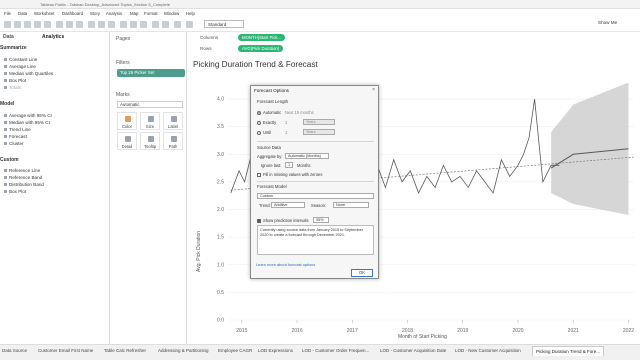 This screenshot has width=640, height=360. What do you see at coordinates (24, 184) in the screenshot?
I see `item-distribution-band: Distribution Band` at bounding box center [24, 184].